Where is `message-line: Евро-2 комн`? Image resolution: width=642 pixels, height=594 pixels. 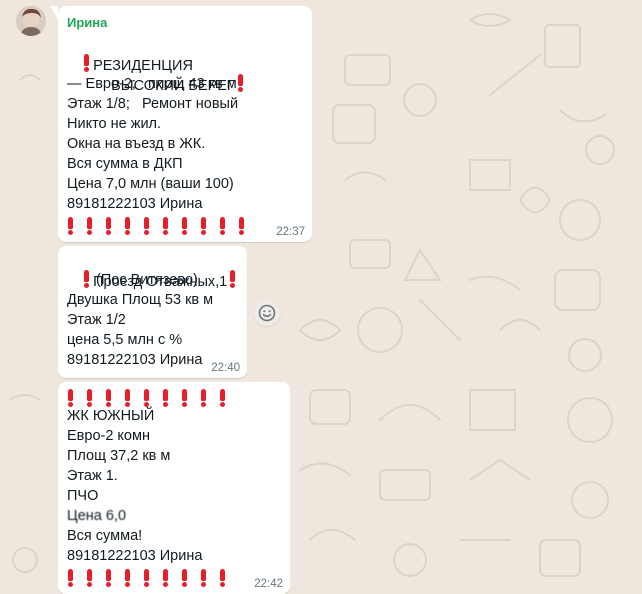
message-line: Евро-2 комн is located at coordinates (108, 436).